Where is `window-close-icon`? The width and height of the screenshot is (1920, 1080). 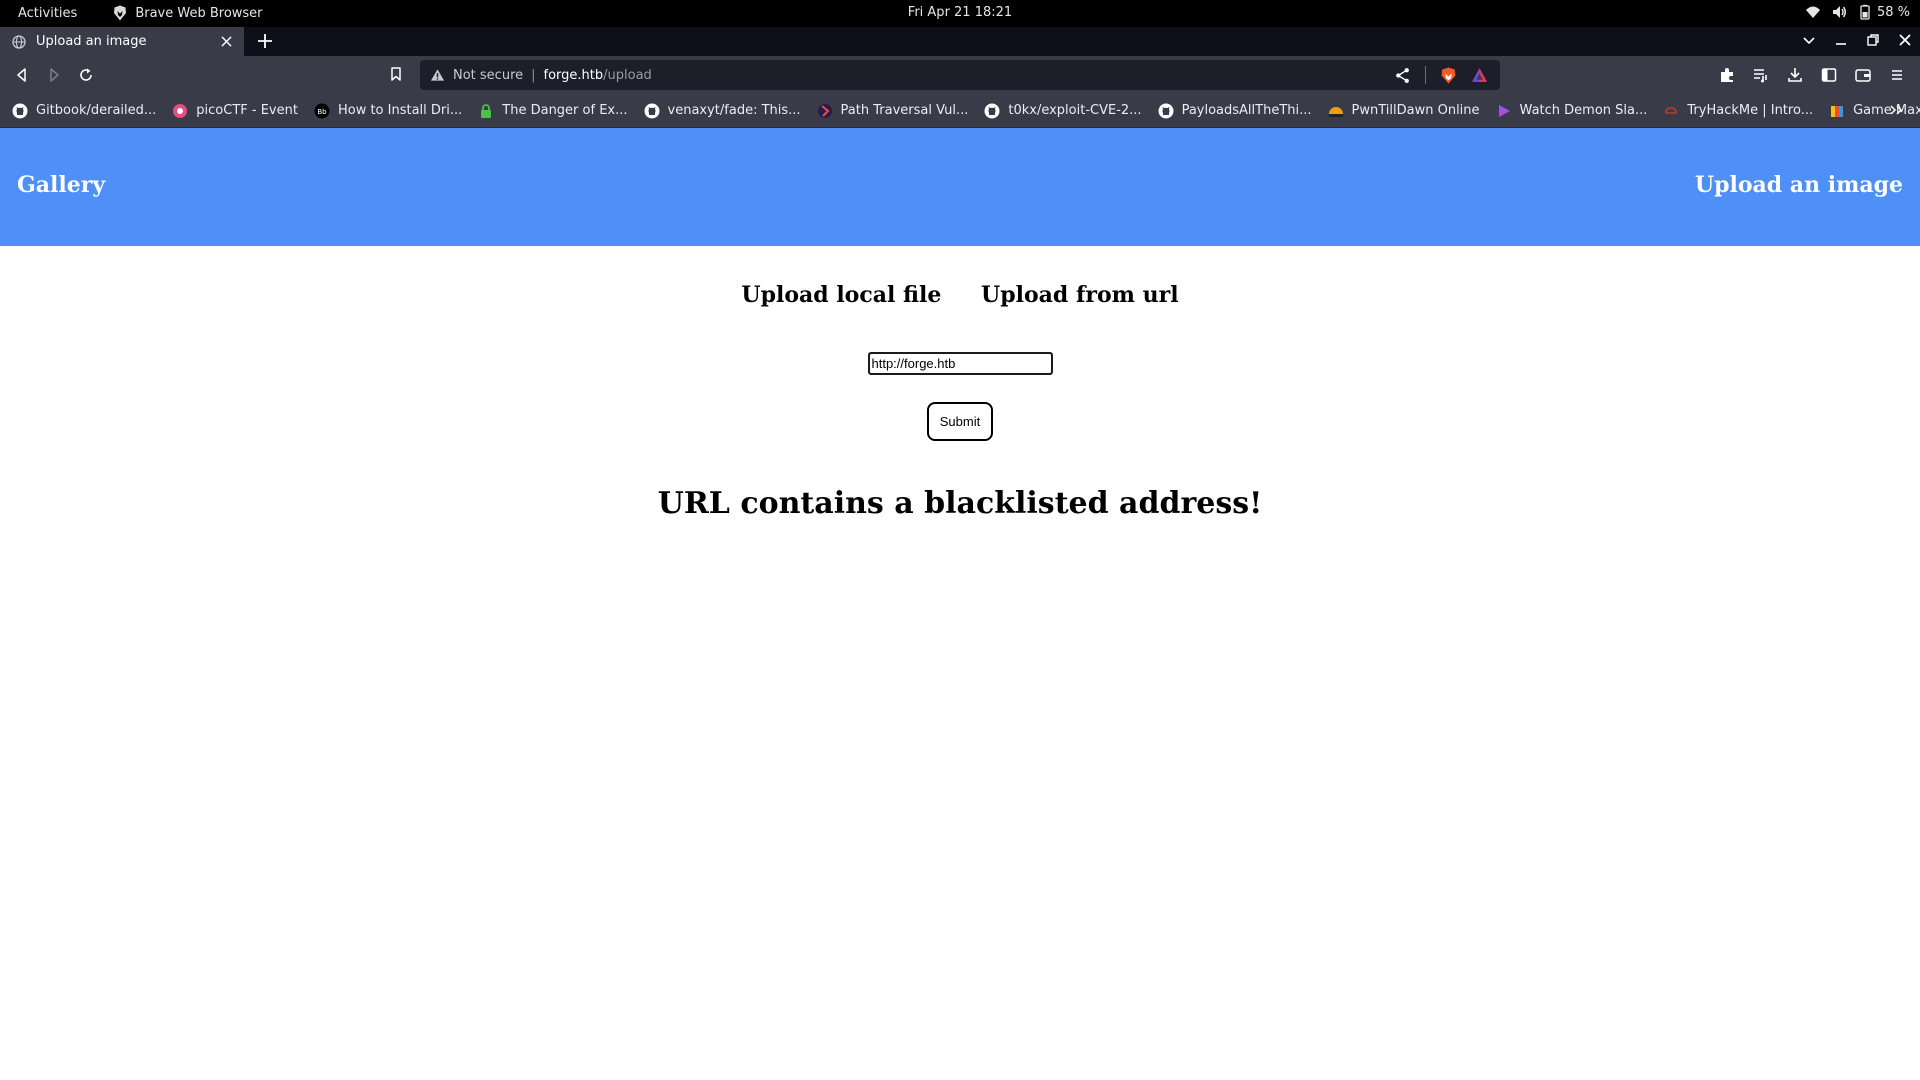
window-close-icon is located at coordinates (1905, 40).